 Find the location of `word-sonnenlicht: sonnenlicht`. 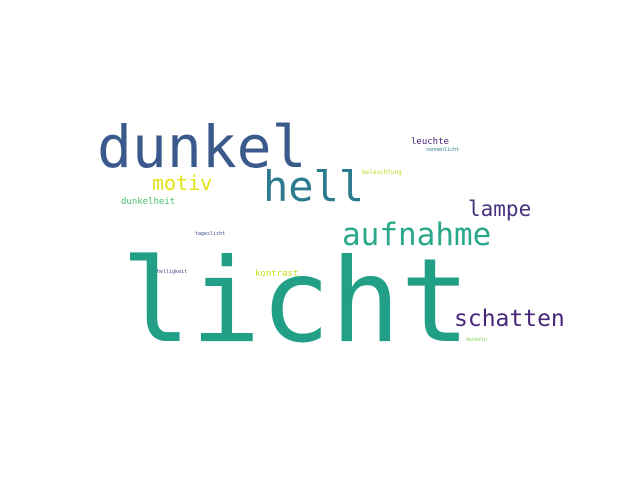

word-sonnenlicht: sonnenlicht is located at coordinates (443, 150).